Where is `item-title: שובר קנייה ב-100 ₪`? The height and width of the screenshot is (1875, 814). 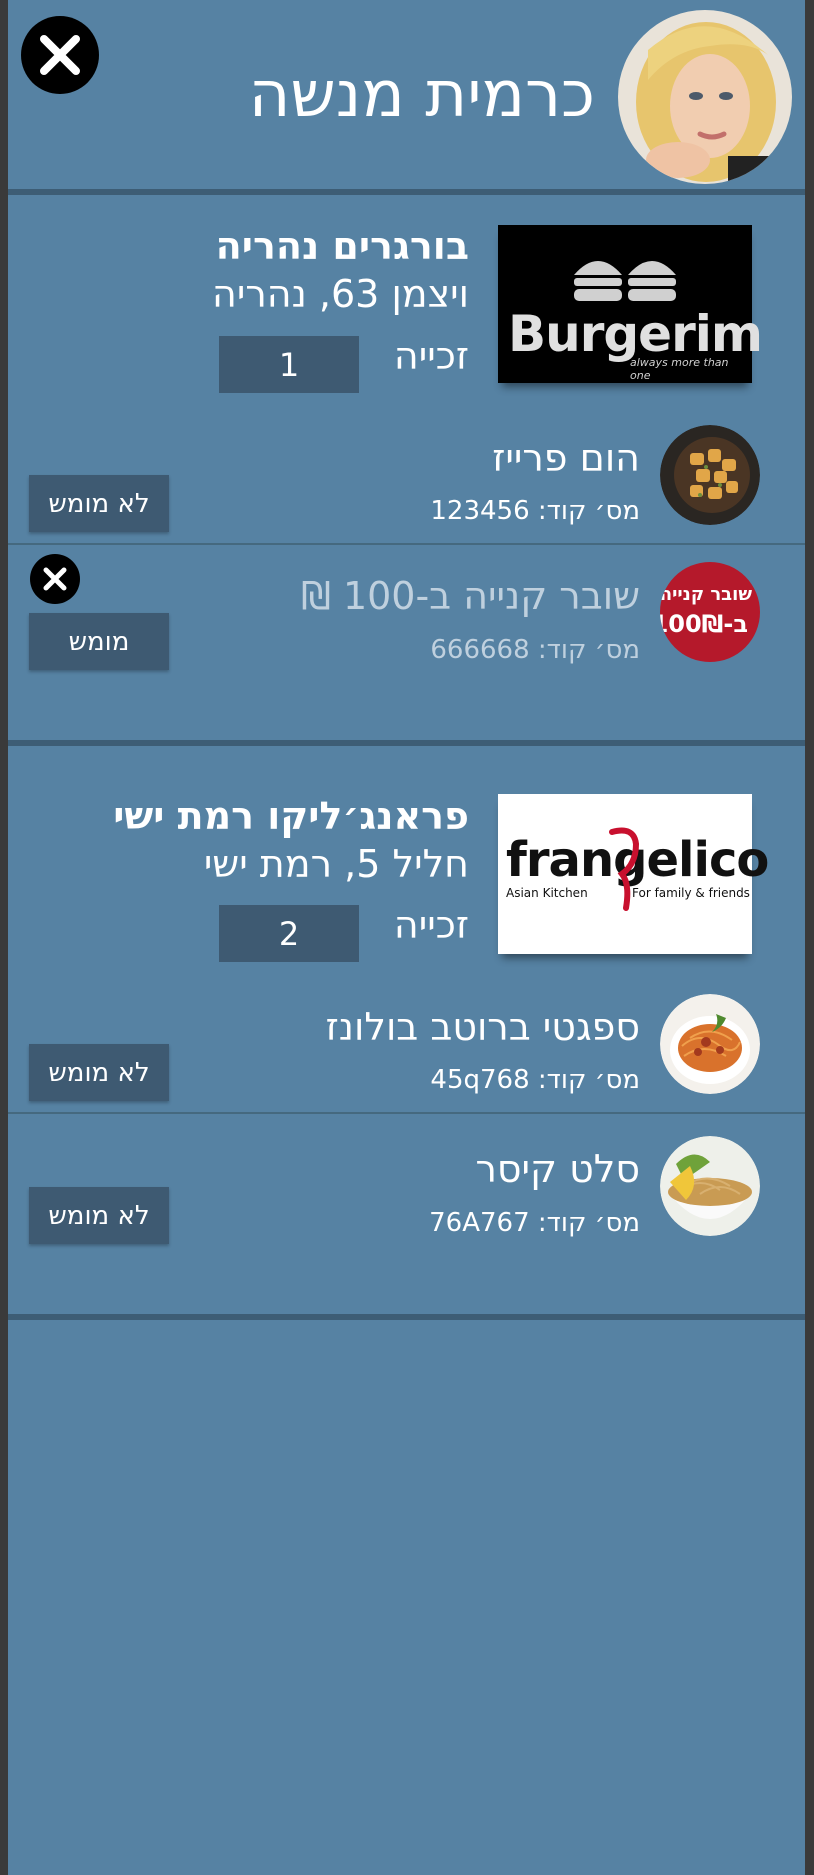 item-title: שובר קנייה ב-100 ₪ is located at coordinates (470, 596).